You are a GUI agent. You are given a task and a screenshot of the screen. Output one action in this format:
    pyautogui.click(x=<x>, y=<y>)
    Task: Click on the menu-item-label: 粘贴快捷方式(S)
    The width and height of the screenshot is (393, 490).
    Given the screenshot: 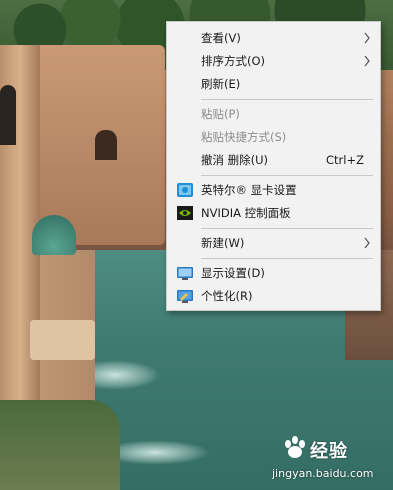 What is the action you would take?
    pyautogui.click(x=244, y=137)
    